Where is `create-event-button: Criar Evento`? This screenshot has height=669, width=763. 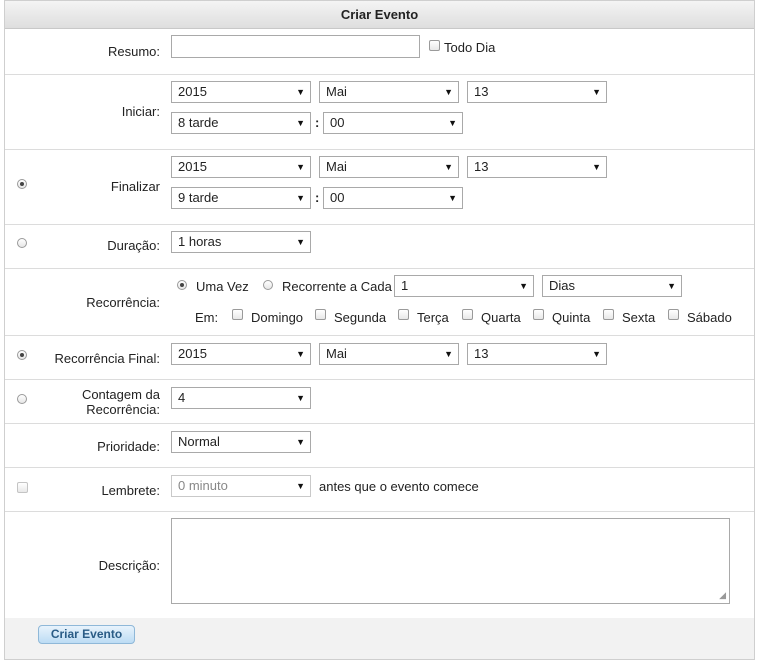 create-event-button: Criar Evento is located at coordinates (86, 634).